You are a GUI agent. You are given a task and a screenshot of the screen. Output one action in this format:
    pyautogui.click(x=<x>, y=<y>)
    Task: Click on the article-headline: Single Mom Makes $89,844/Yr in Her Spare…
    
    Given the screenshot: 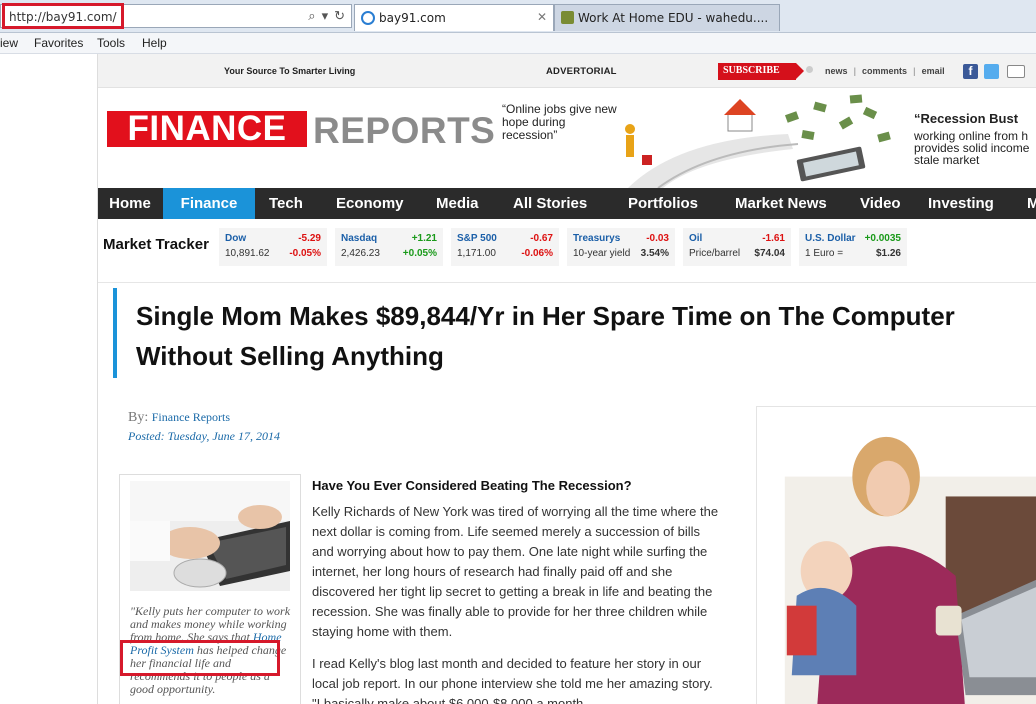 What is the action you would take?
    pyautogui.click(x=576, y=336)
    